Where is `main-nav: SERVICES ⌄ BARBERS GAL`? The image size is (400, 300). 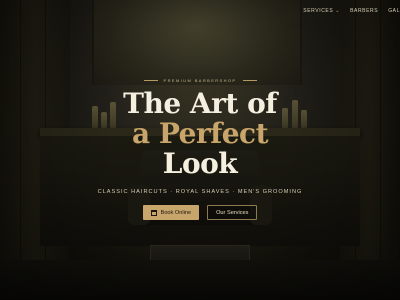 main-nav: SERVICES ⌄ BARBERS GAL is located at coordinates (351, 11).